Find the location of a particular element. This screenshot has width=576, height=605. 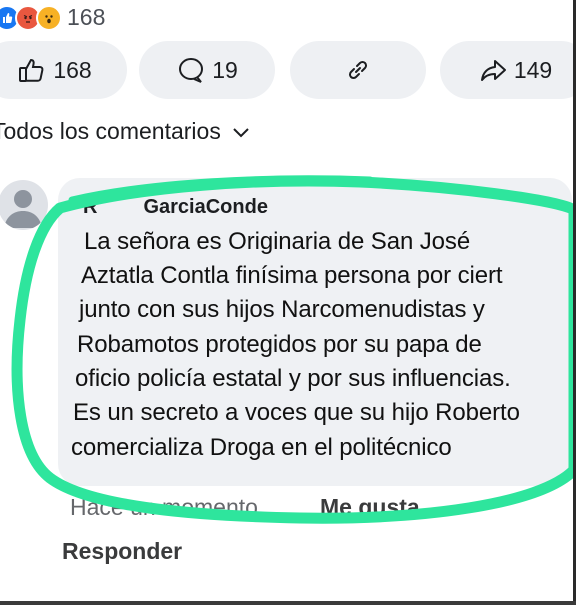

avatar is located at coordinates (24, 205).